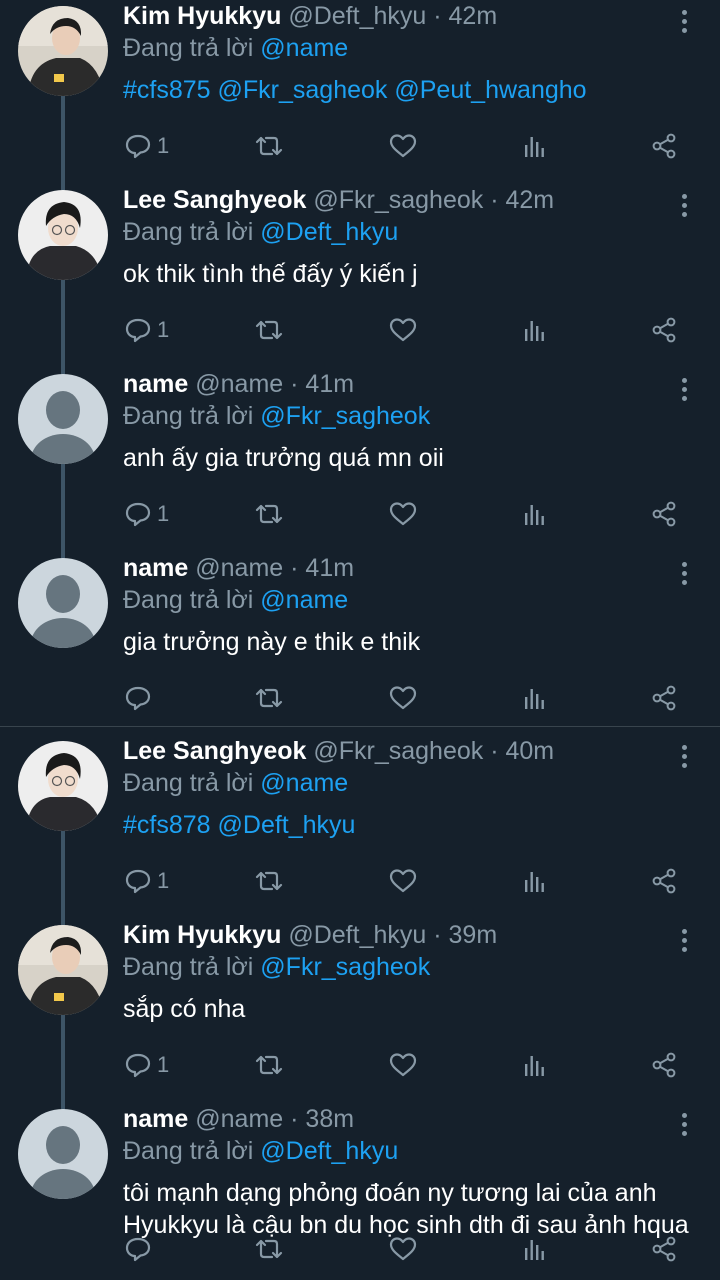  I want to click on timestamp: · 40m, so click(522, 751).